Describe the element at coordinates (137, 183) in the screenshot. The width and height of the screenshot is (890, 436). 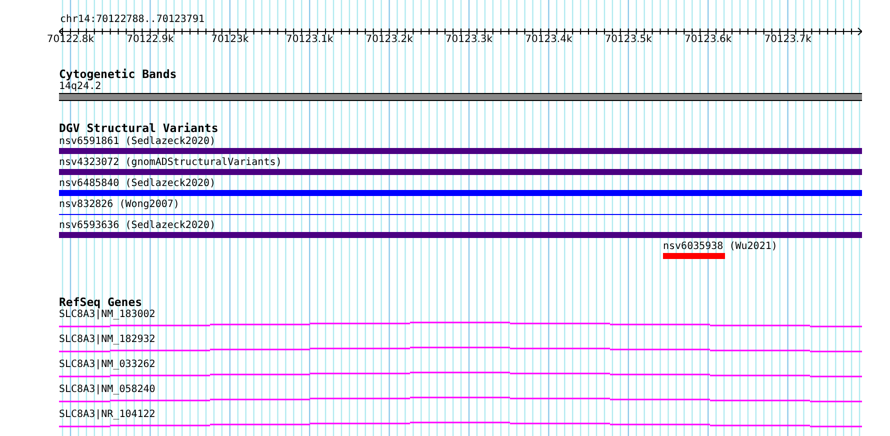
I see `variant-label: nsv6485840 (Sedlazeck2020)` at that location.